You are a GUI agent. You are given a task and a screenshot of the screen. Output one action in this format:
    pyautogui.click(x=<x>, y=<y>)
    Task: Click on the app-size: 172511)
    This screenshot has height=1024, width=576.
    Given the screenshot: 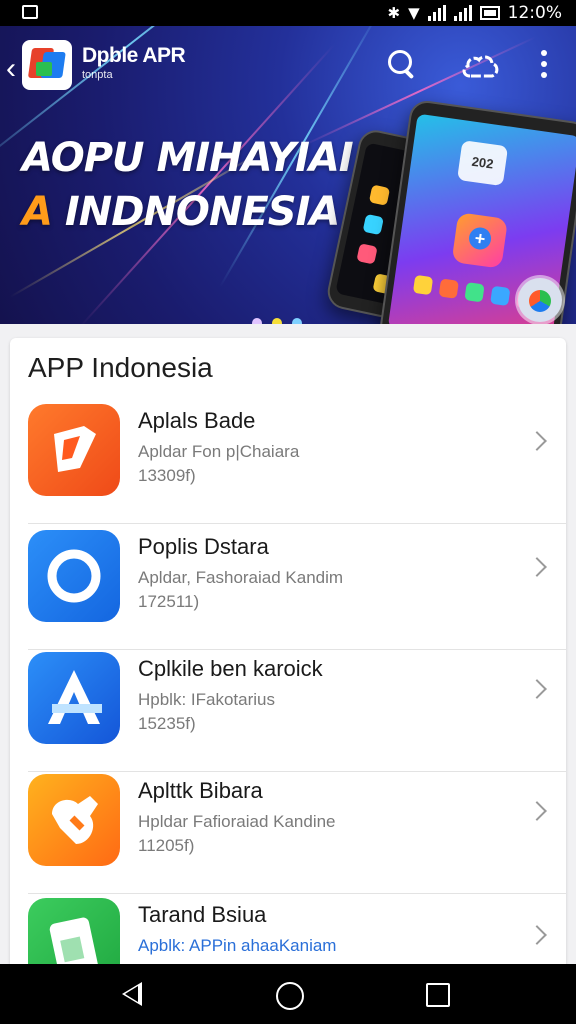 What is the action you would take?
    pyautogui.click(x=169, y=601)
    